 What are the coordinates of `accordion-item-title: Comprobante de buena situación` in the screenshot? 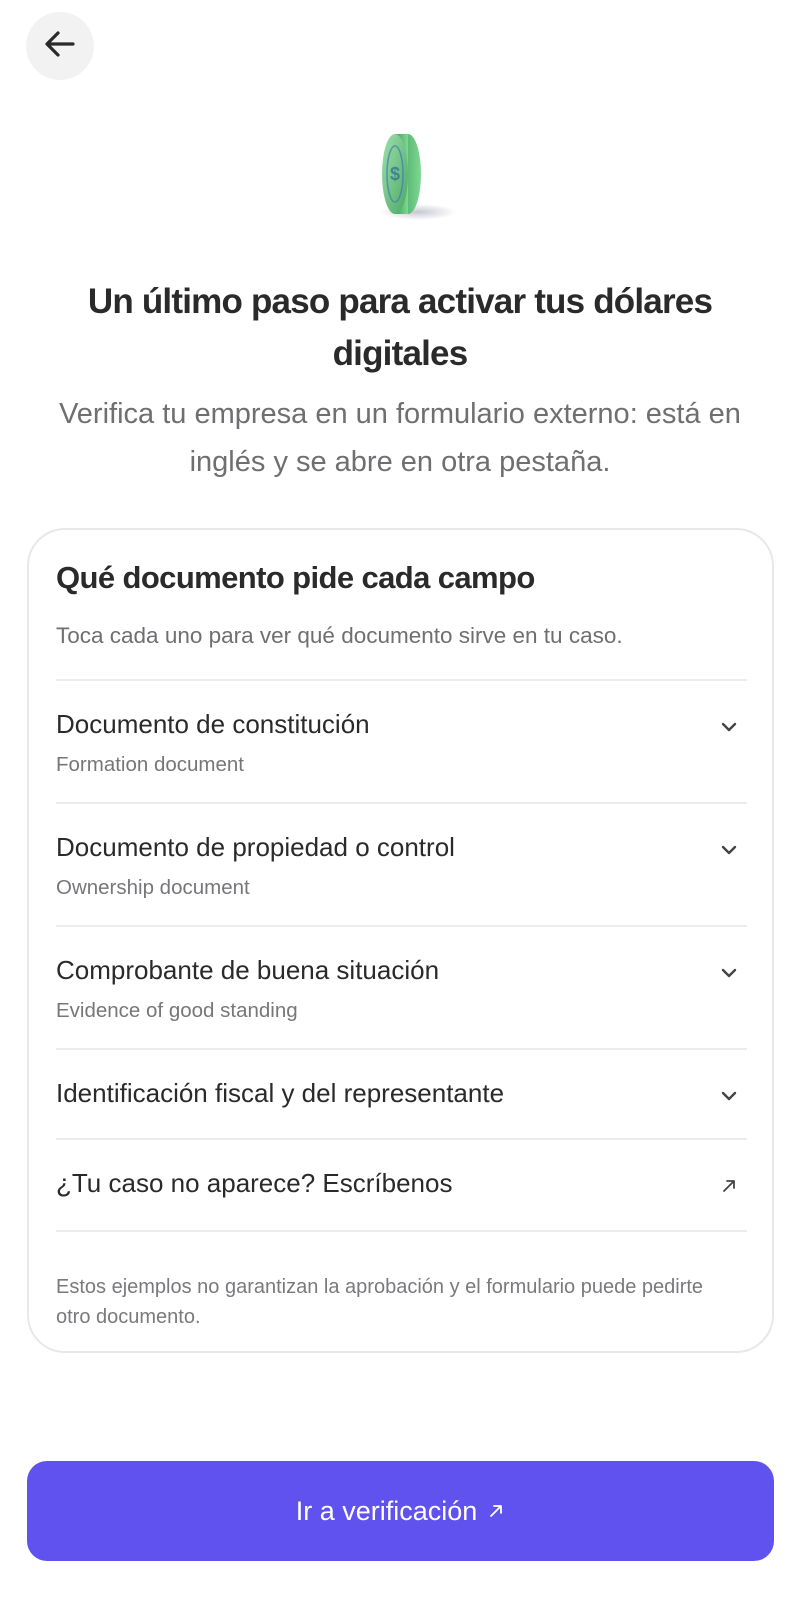 It's located at (248, 970).